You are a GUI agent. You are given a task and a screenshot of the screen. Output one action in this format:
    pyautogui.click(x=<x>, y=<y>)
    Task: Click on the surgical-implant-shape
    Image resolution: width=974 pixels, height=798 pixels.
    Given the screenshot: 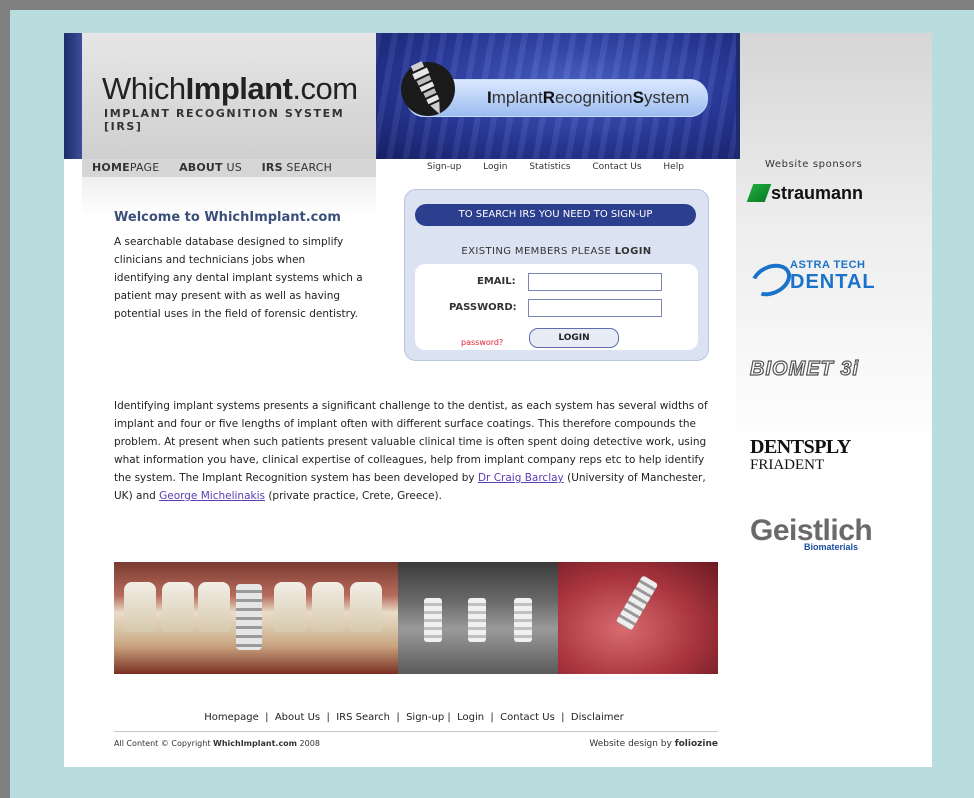 What is the action you would take?
    pyautogui.click(x=637, y=603)
    